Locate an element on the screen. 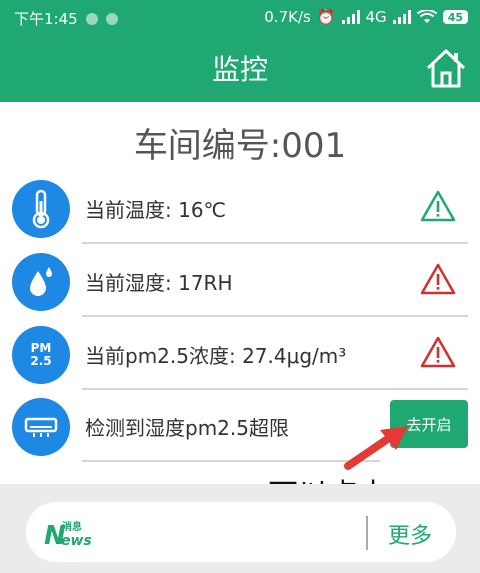 The width and height of the screenshot is (480, 573). network-speed: 0.7K/s is located at coordinates (287, 17).